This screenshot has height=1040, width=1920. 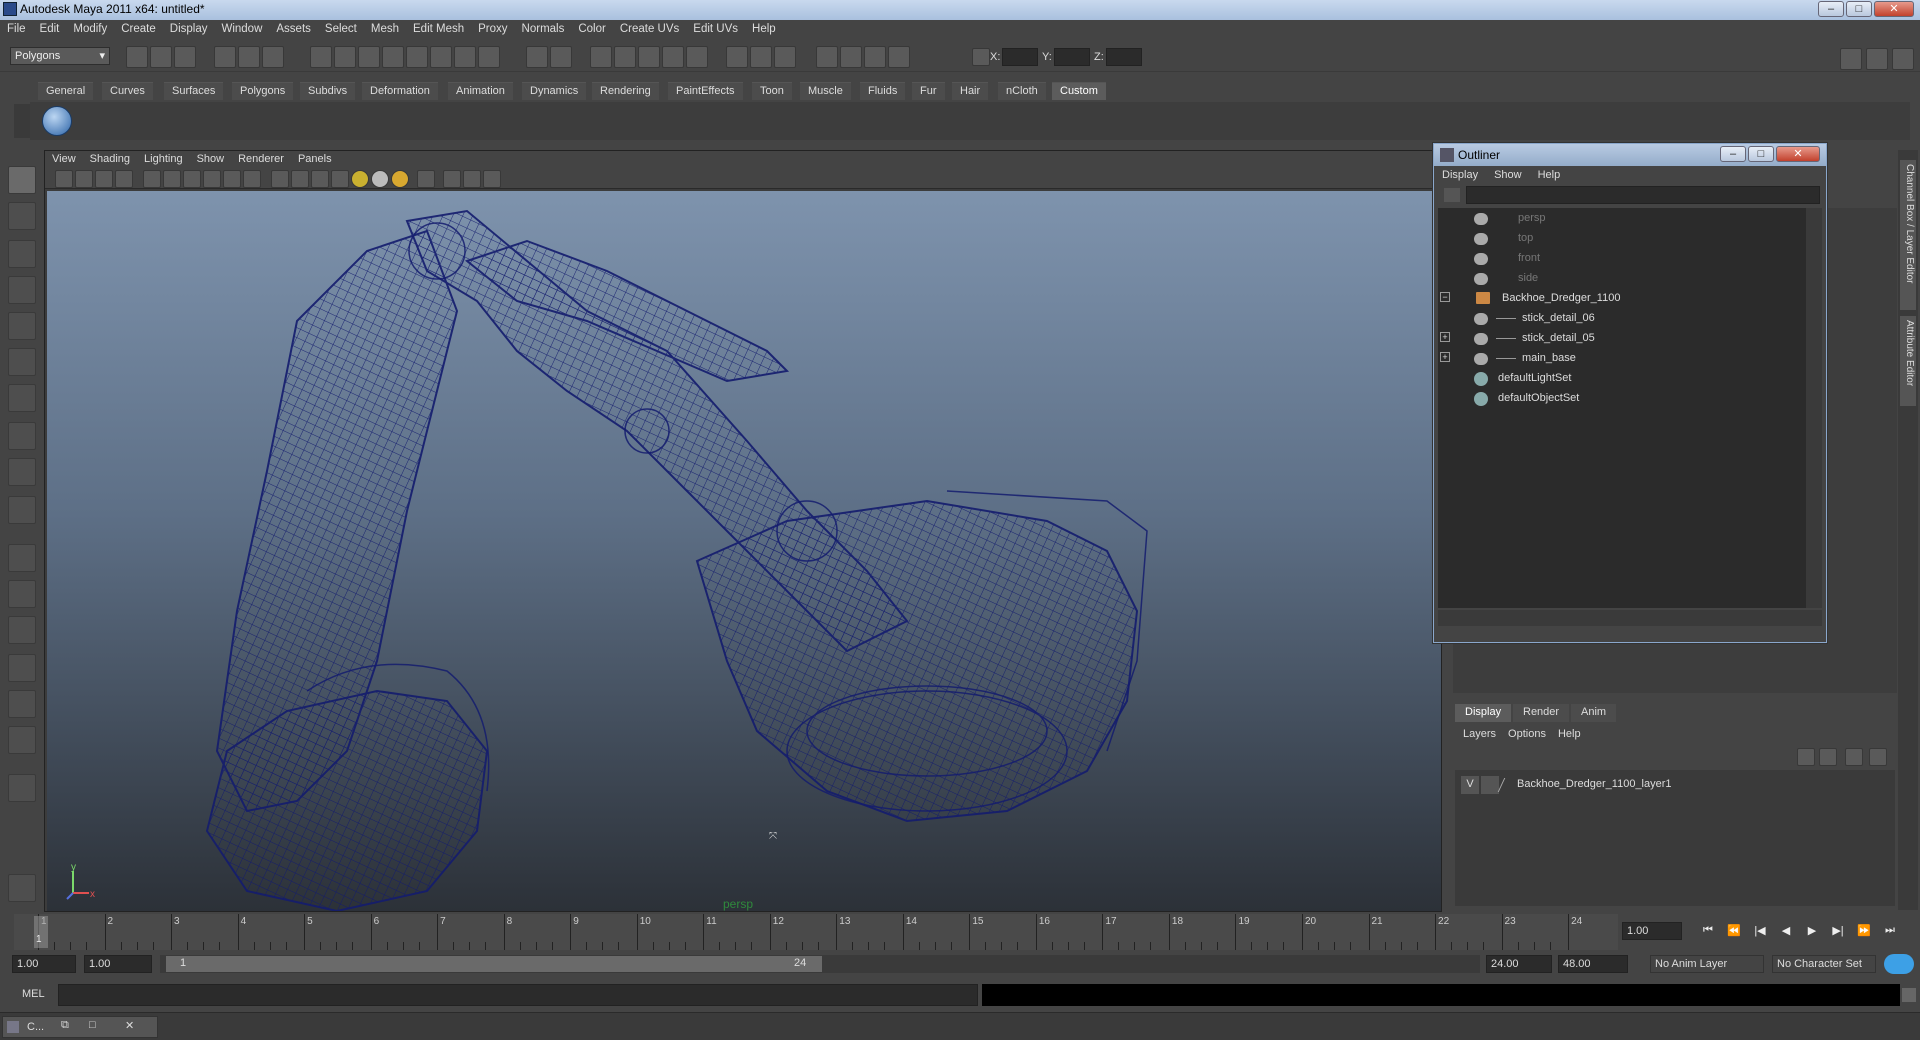 What do you see at coordinates (320, 179) in the screenshot?
I see `wireframe-on-shaded-icon` at bounding box center [320, 179].